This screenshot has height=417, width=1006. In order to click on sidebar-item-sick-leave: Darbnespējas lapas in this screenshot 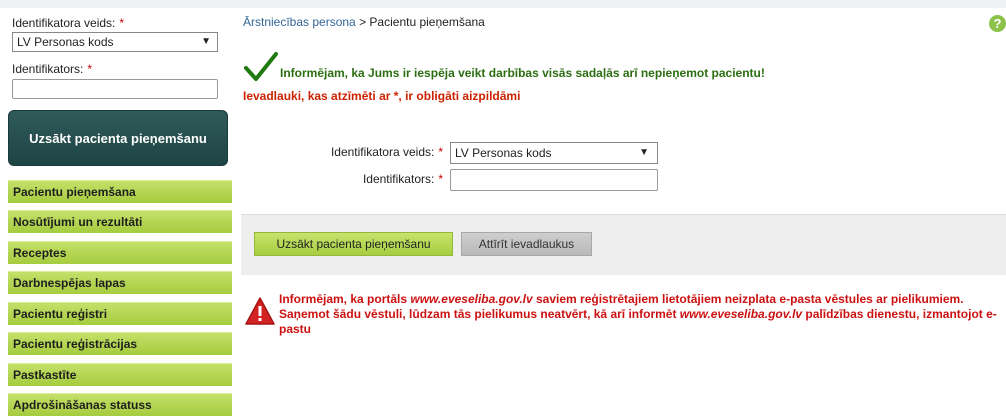, I will do `click(120, 282)`.